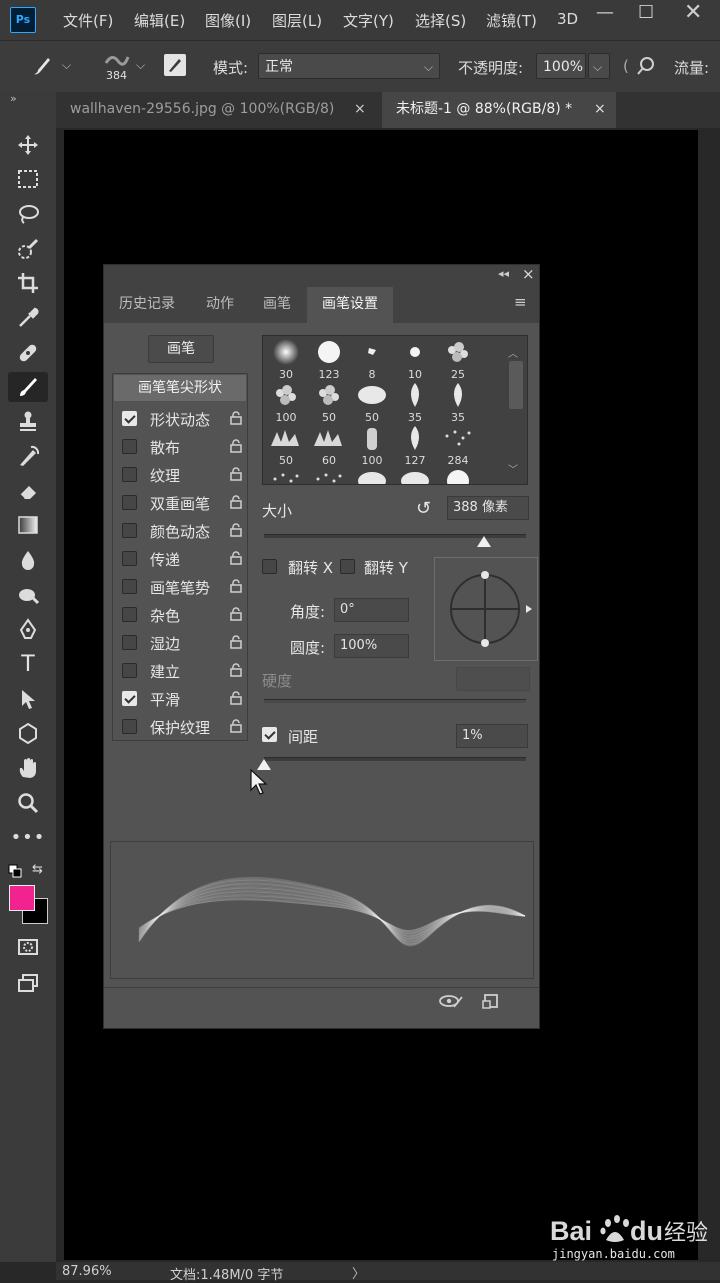 The height and width of the screenshot is (1283, 720). Describe the element at coordinates (484, 541) in the screenshot. I see `size-slider-thumb` at that location.